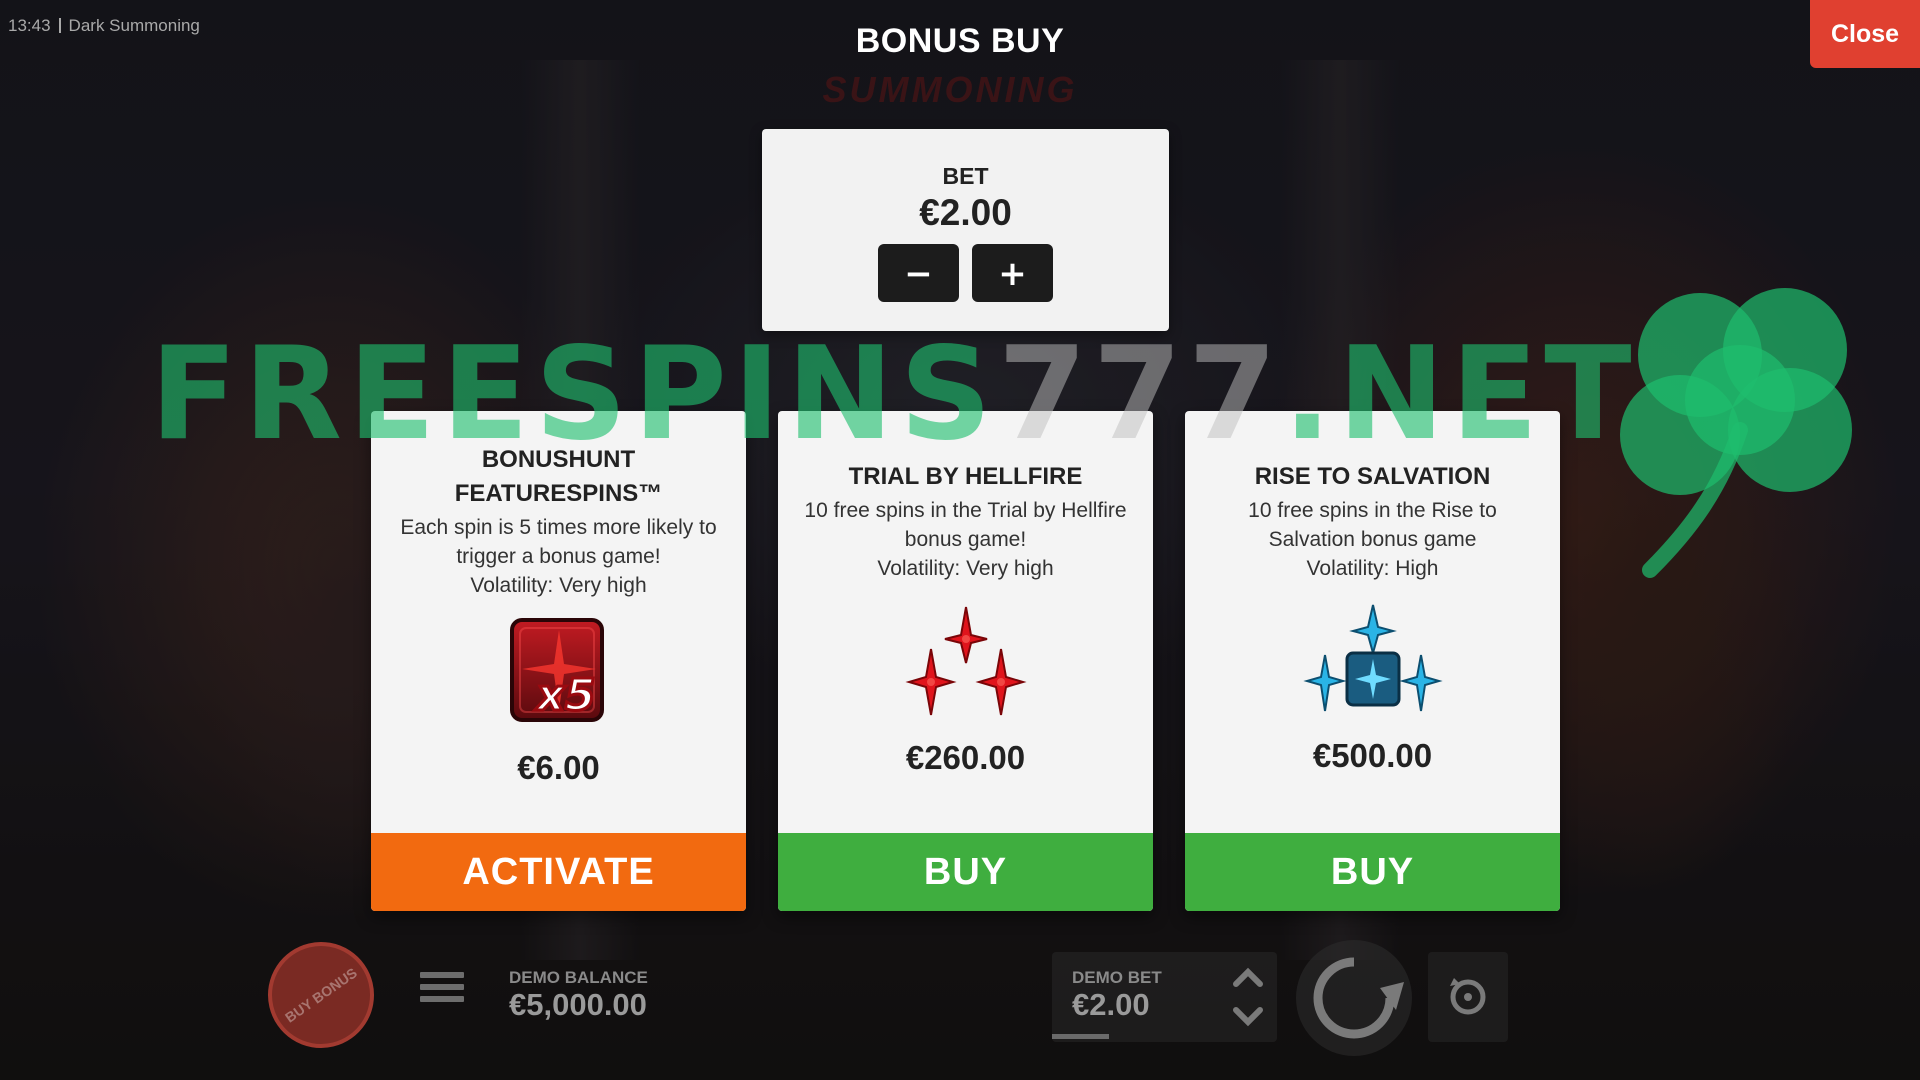  Describe the element at coordinates (965, 757) in the screenshot. I see `card-price: €260.00` at that location.